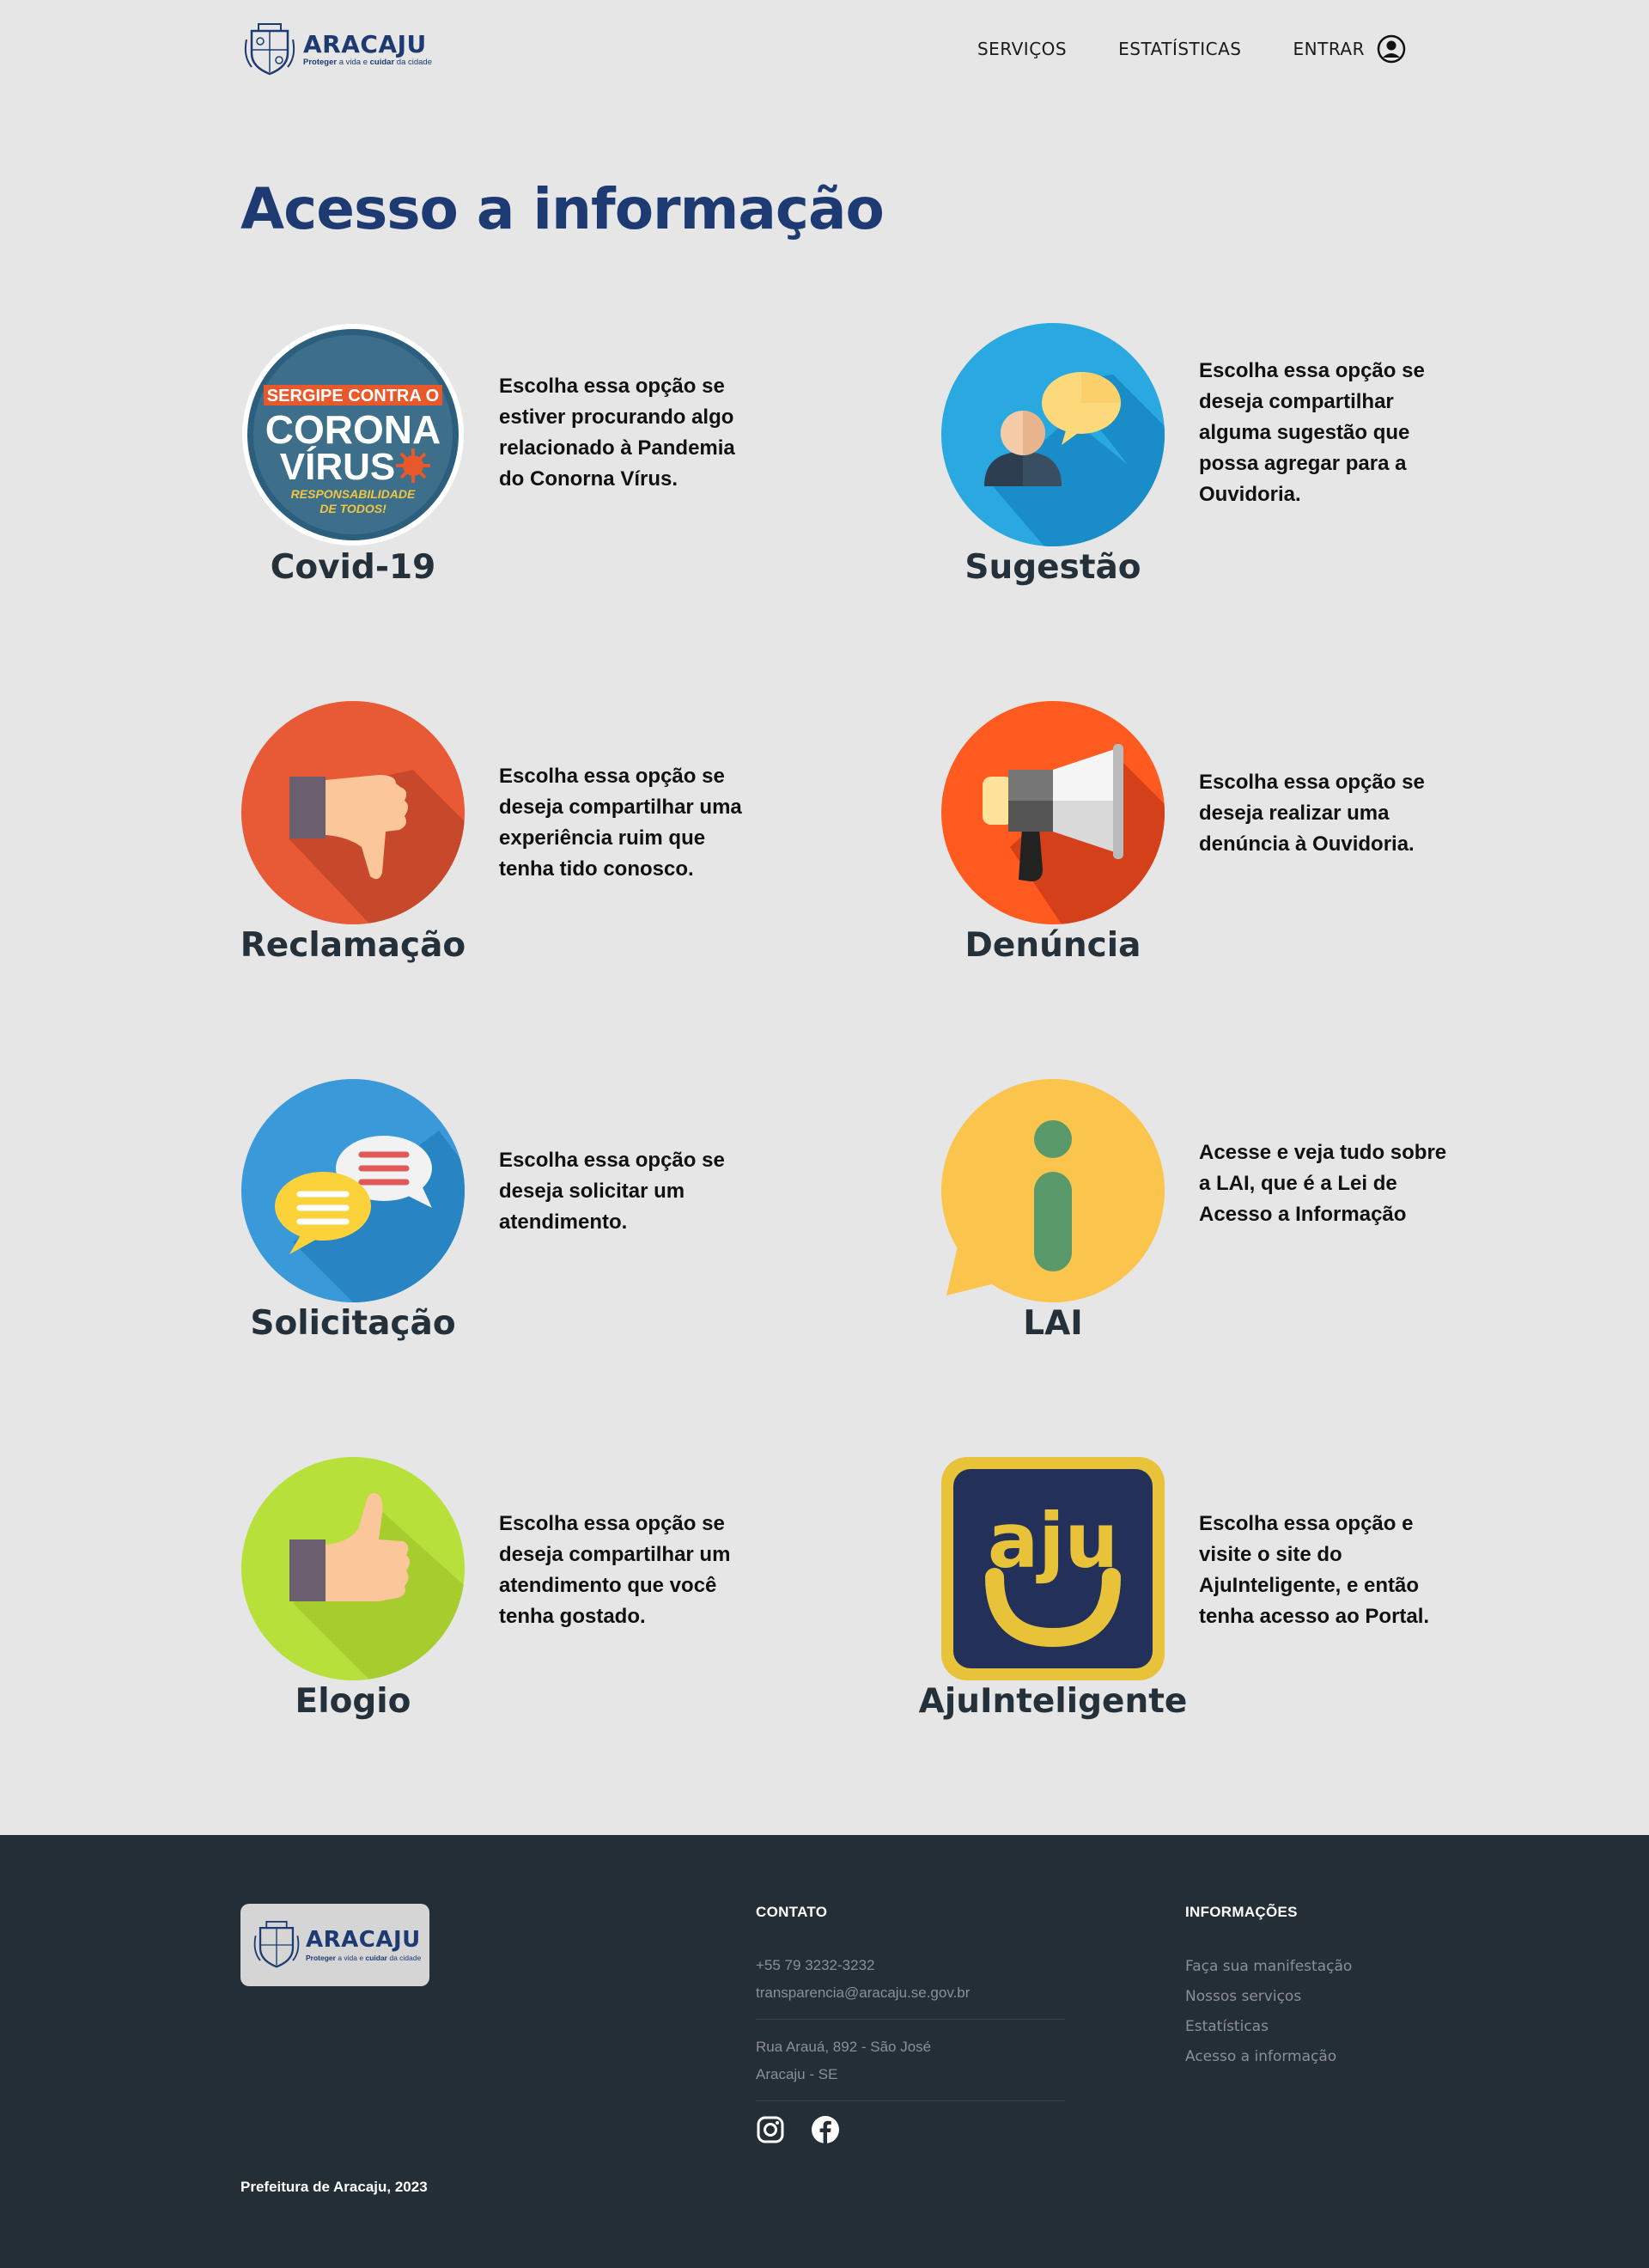 The height and width of the screenshot is (2268, 1649). Describe the element at coordinates (353, 1190) in the screenshot. I see `chat-bubbles-icon` at that location.